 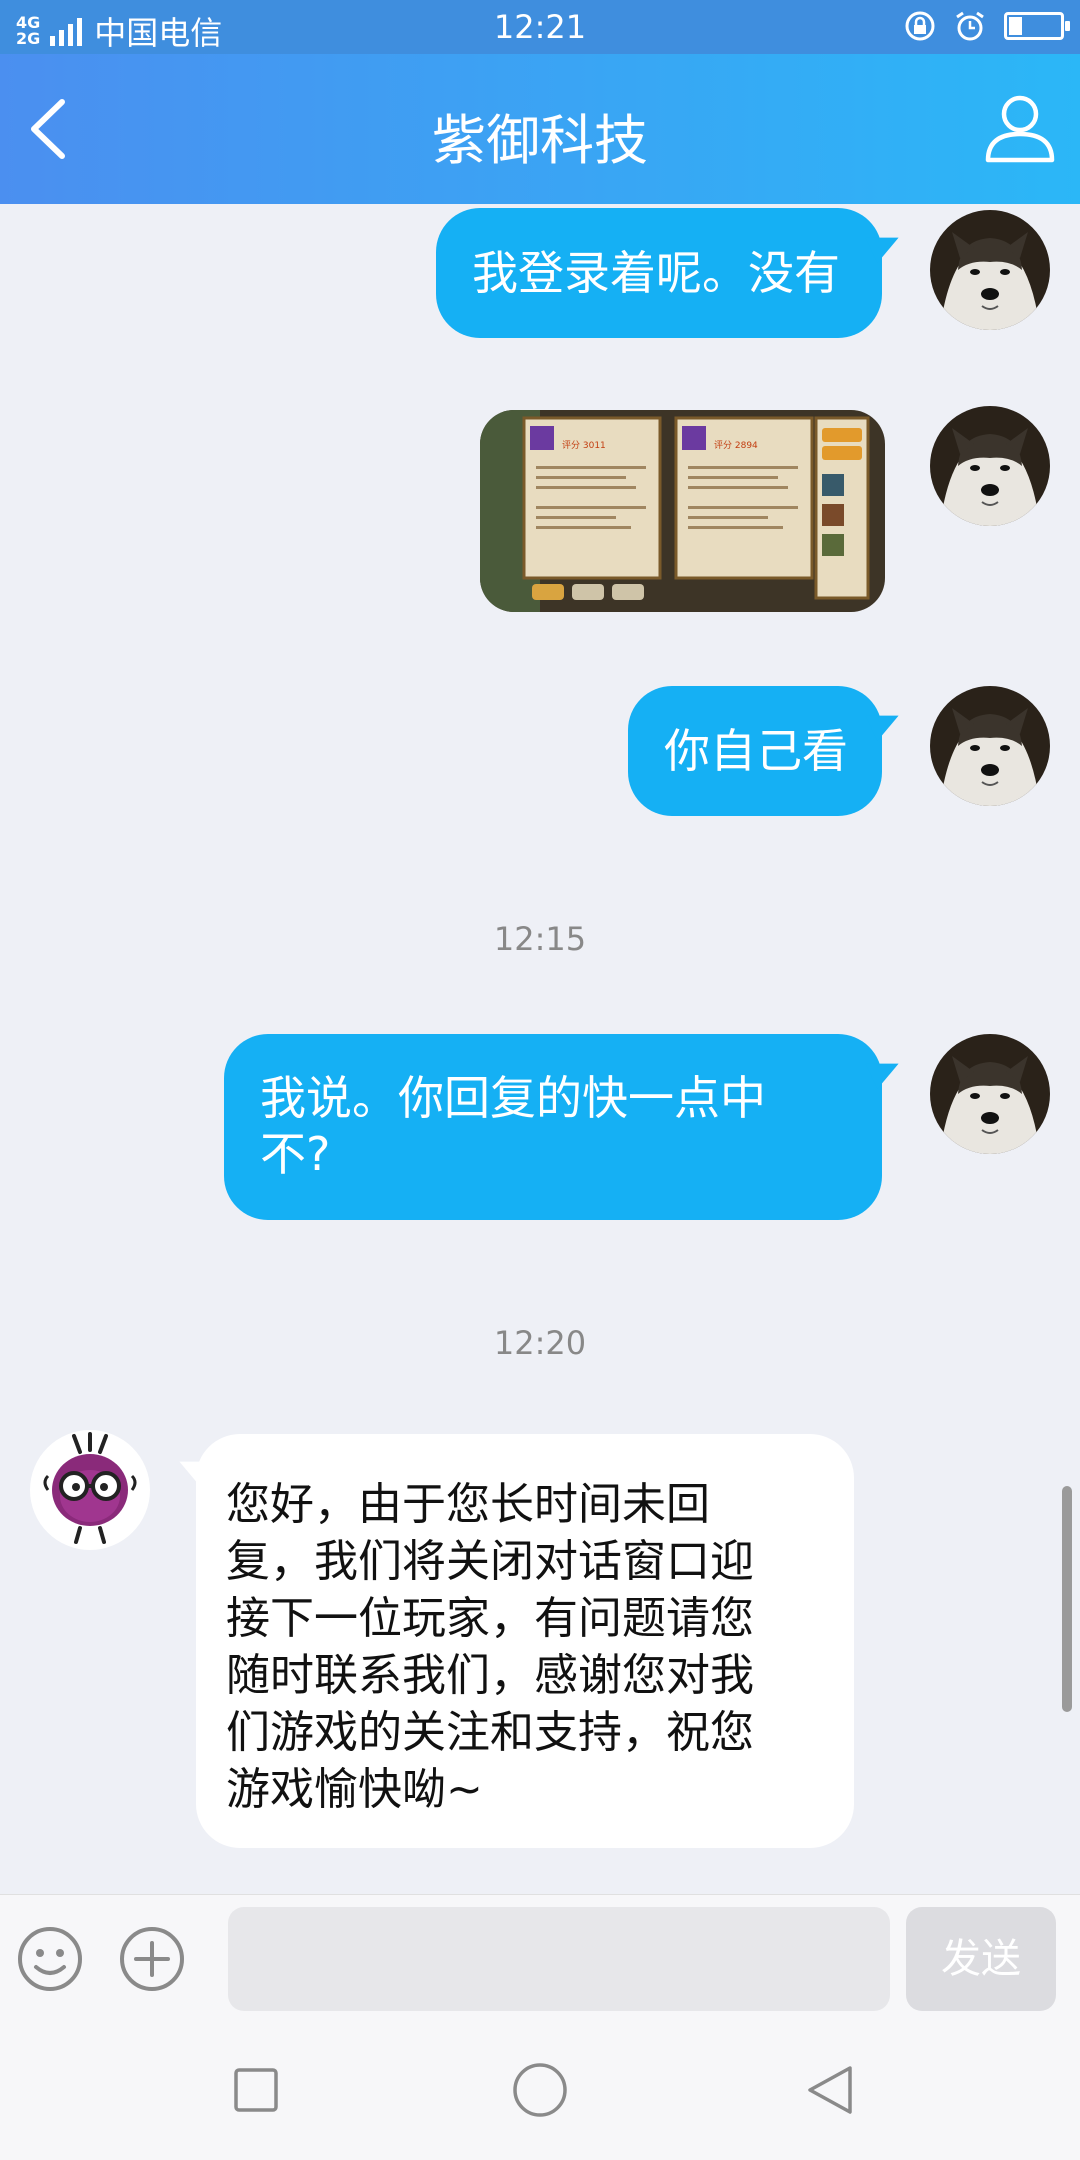 I want to click on plus-circle-icon, so click(x=152, y=1959).